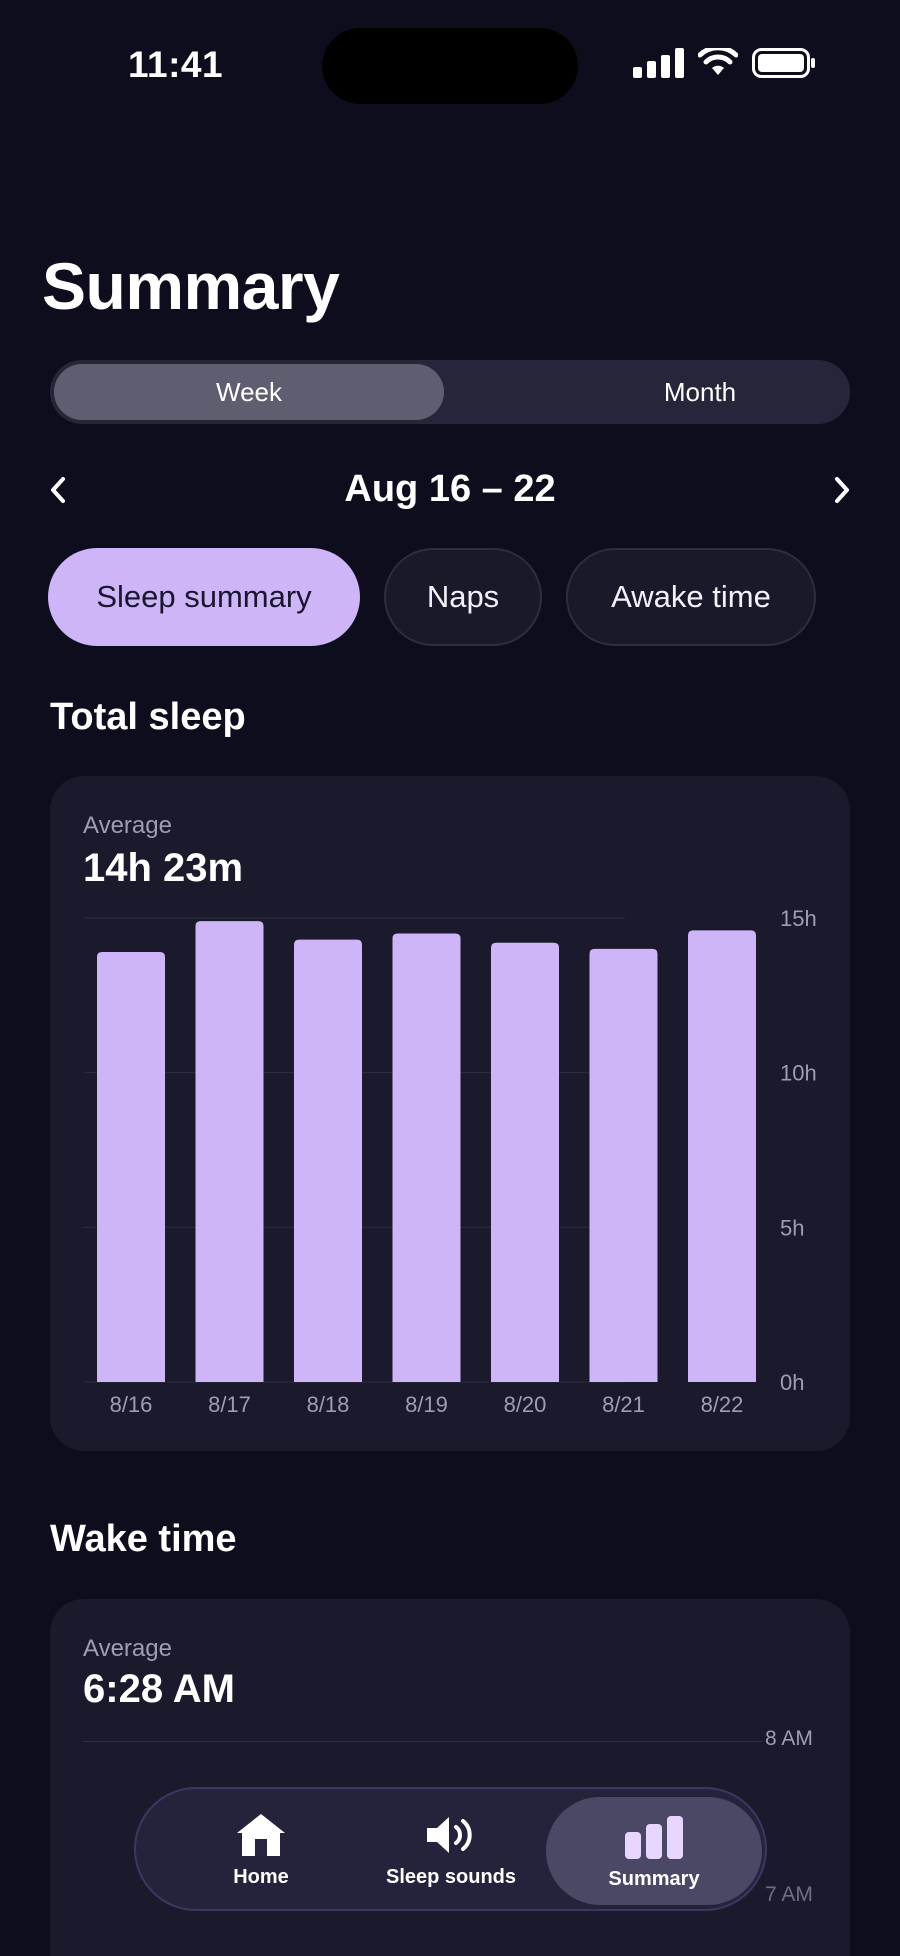  What do you see at coordinates (261, 1834) in the screenshot?
I see `home-icon` at bounding box center [261, 1834].